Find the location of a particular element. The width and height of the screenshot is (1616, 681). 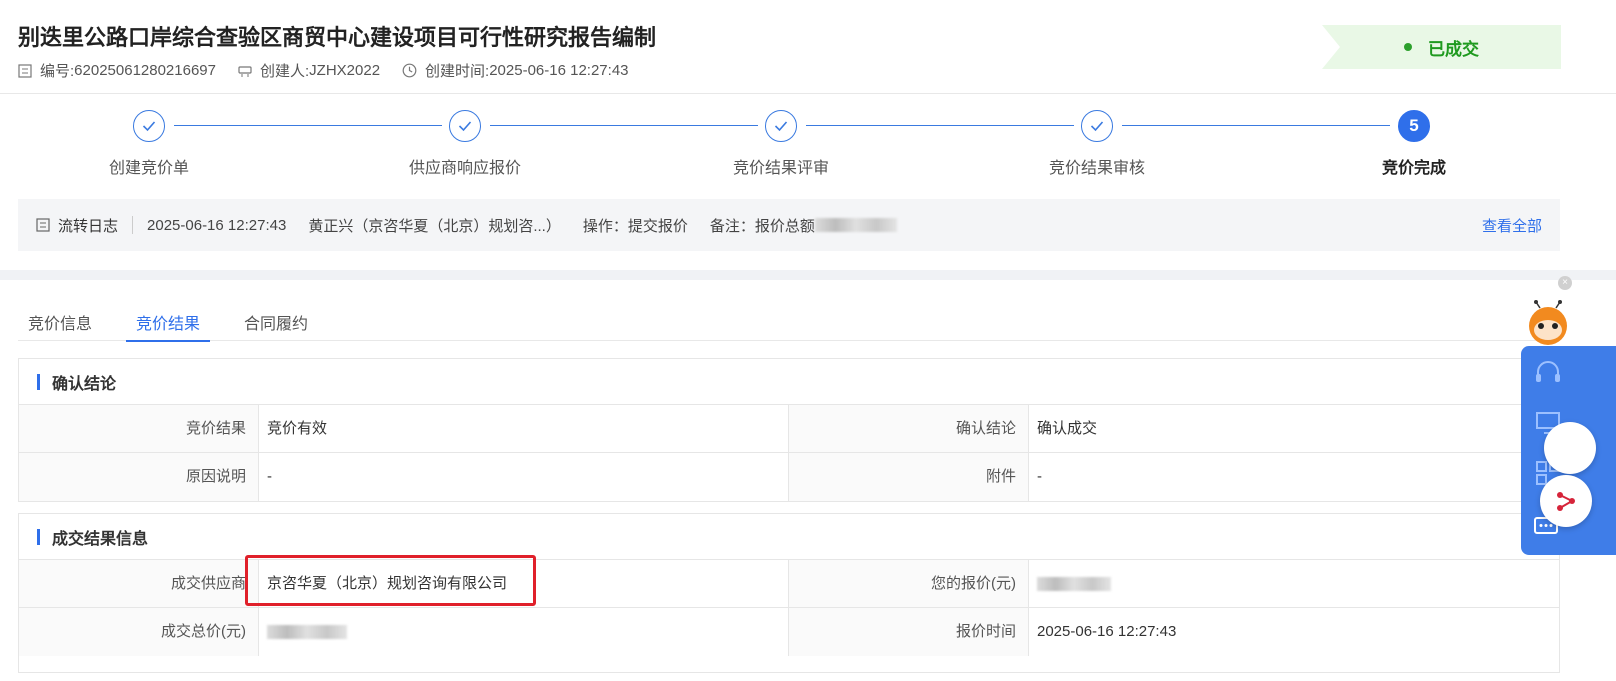

redacted-price is located at coordinates (1294, 583).